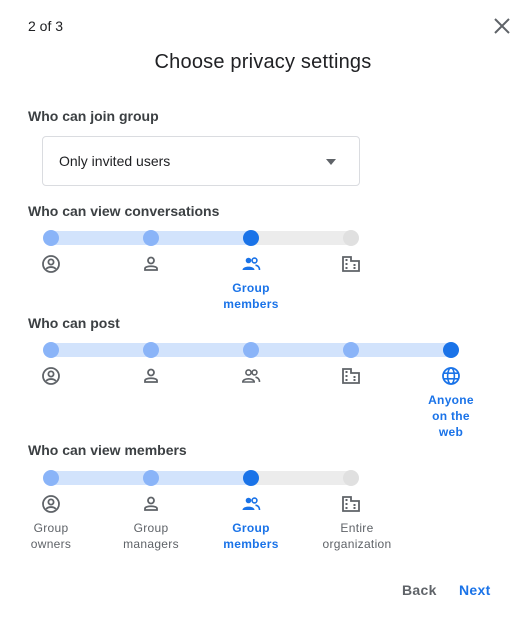  I want to click on option-label-group-managers: Group managers, so click(151, 536).